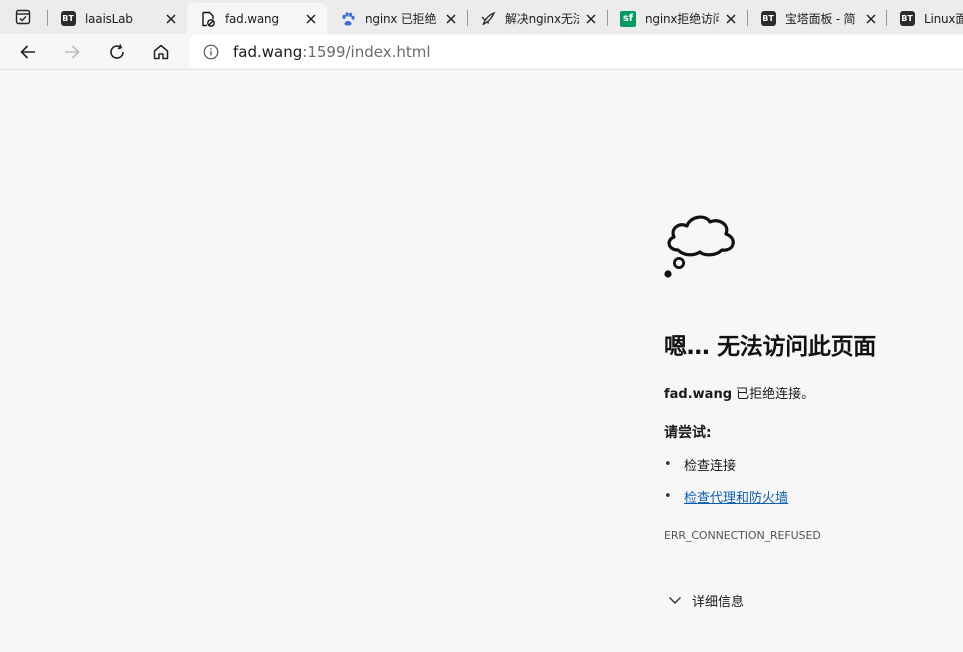 The width and height of the screenshot is (963, 652). I want to click on tab-nginx-fix: 解决nginx无法, so click(537, 18).